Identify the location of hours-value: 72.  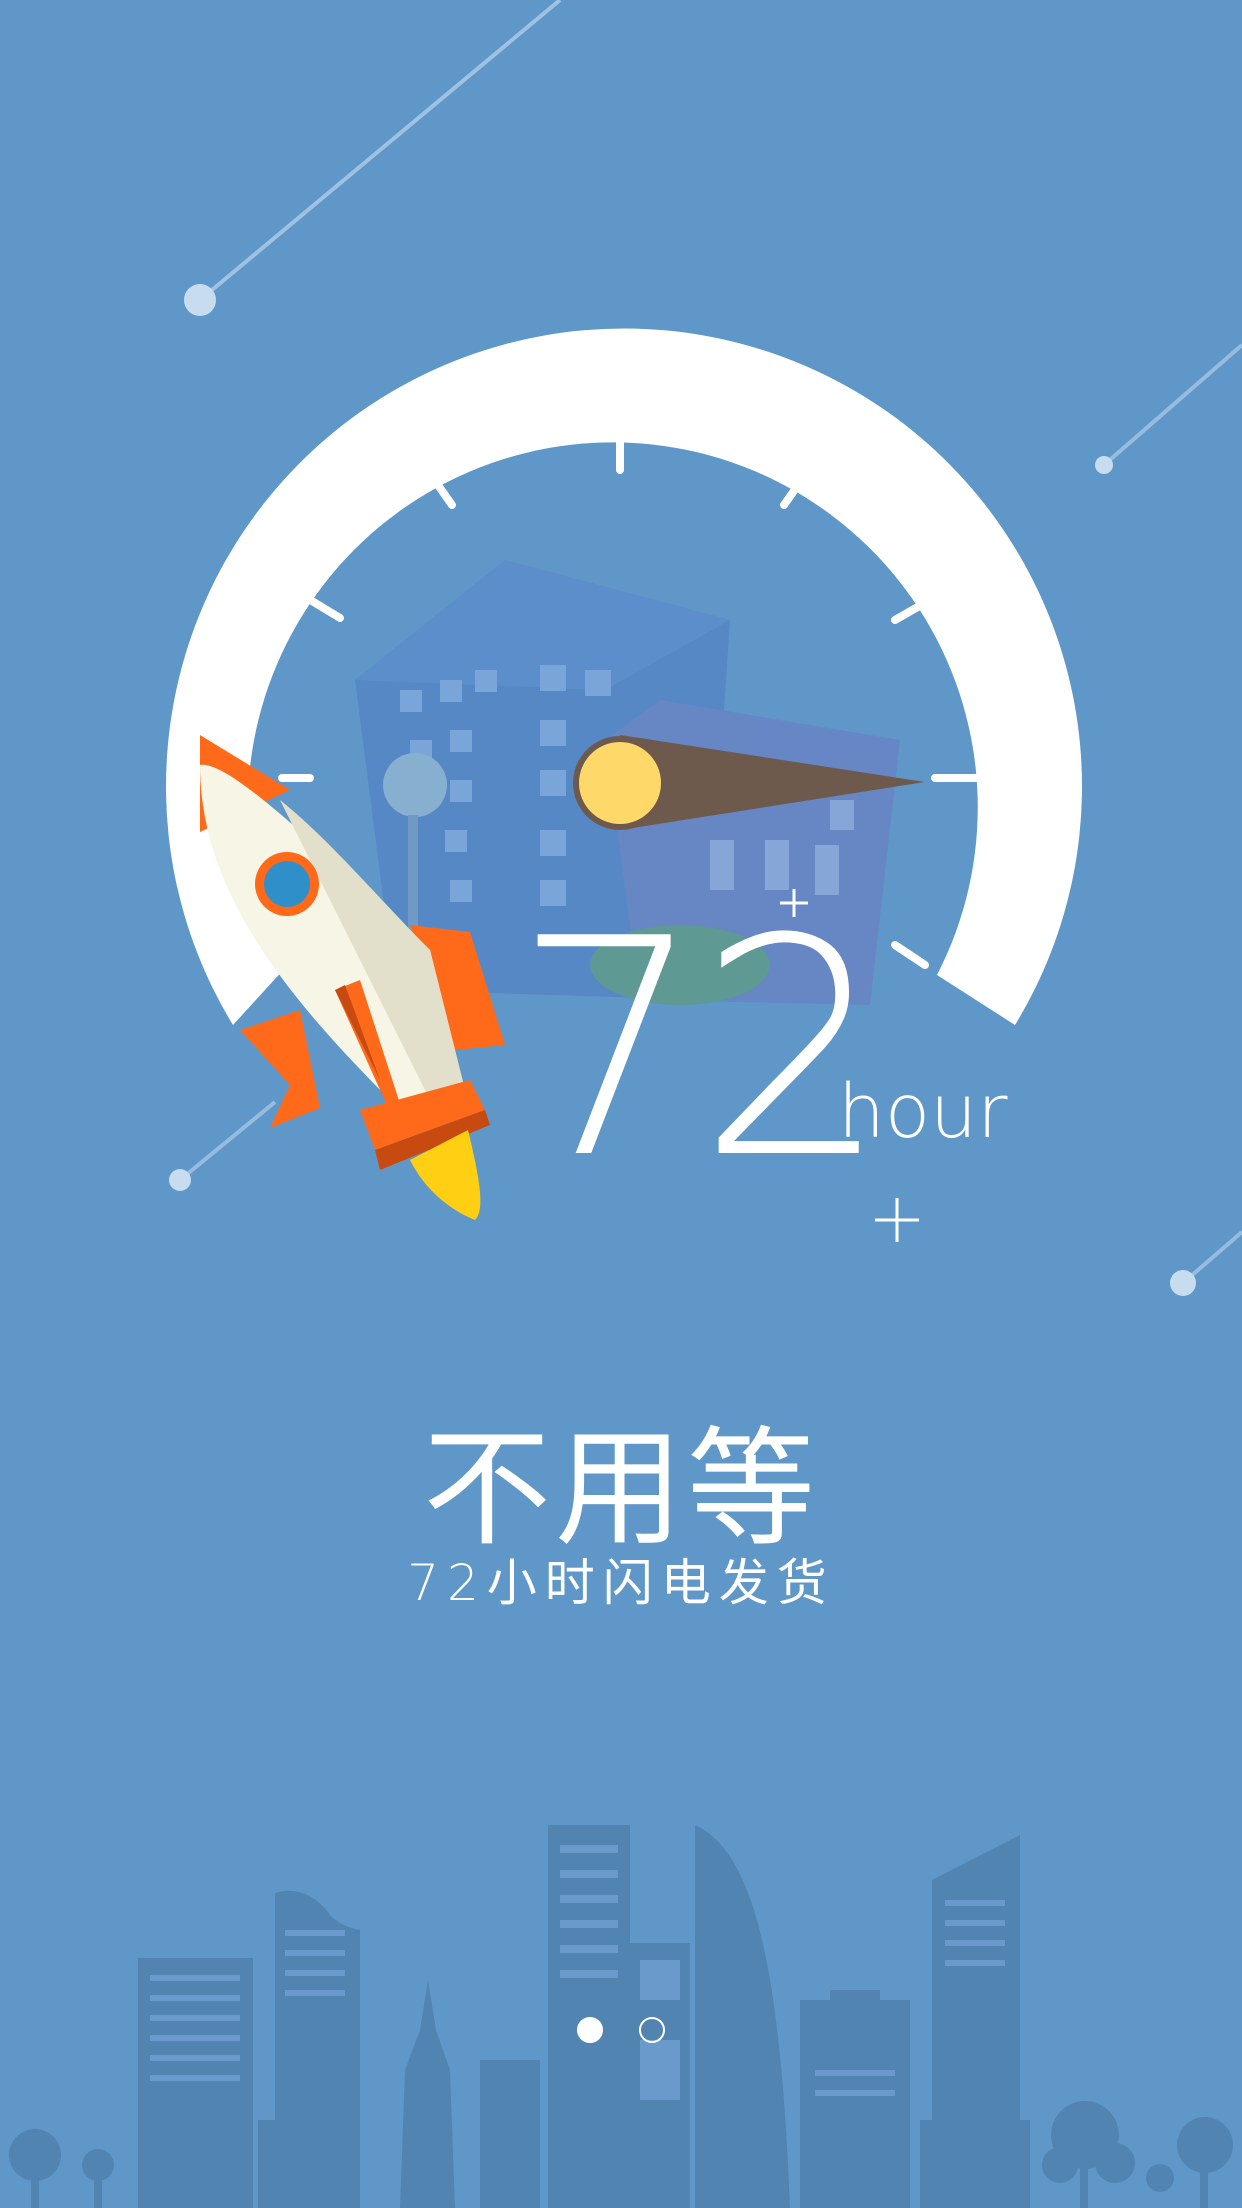
(701, 1049).